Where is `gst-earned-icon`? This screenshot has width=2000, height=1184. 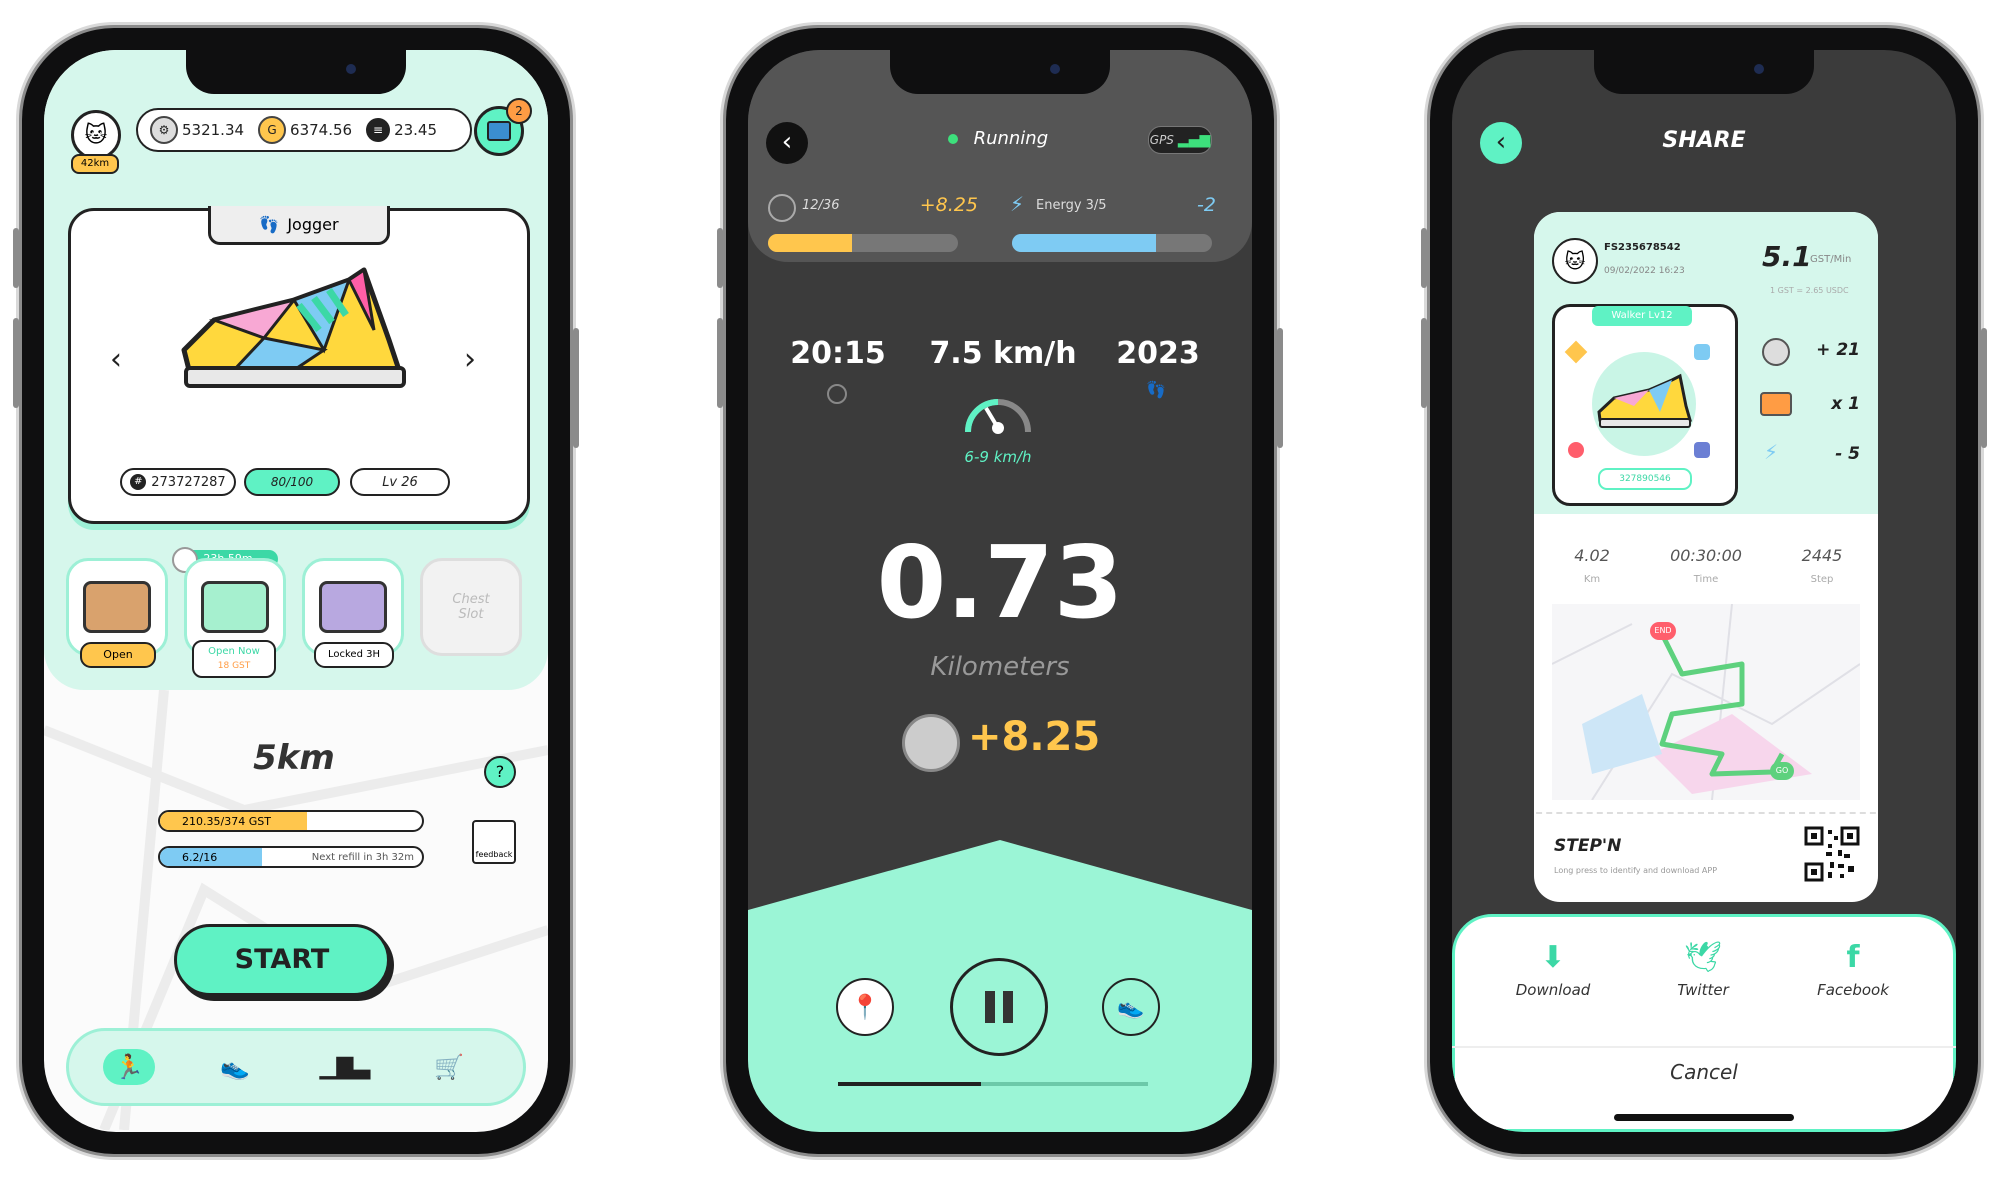 gst-earned-icon is located at coordinates (931, 743).